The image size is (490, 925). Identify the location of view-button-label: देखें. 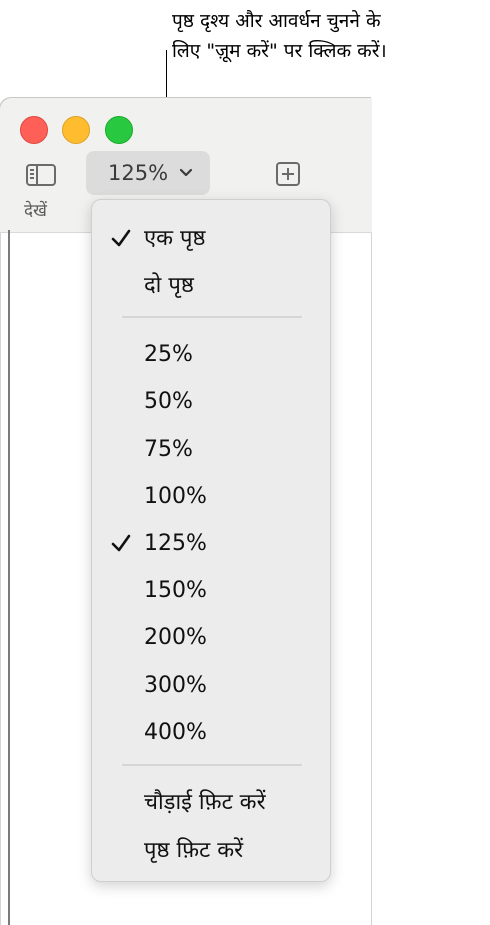
(35, 211).